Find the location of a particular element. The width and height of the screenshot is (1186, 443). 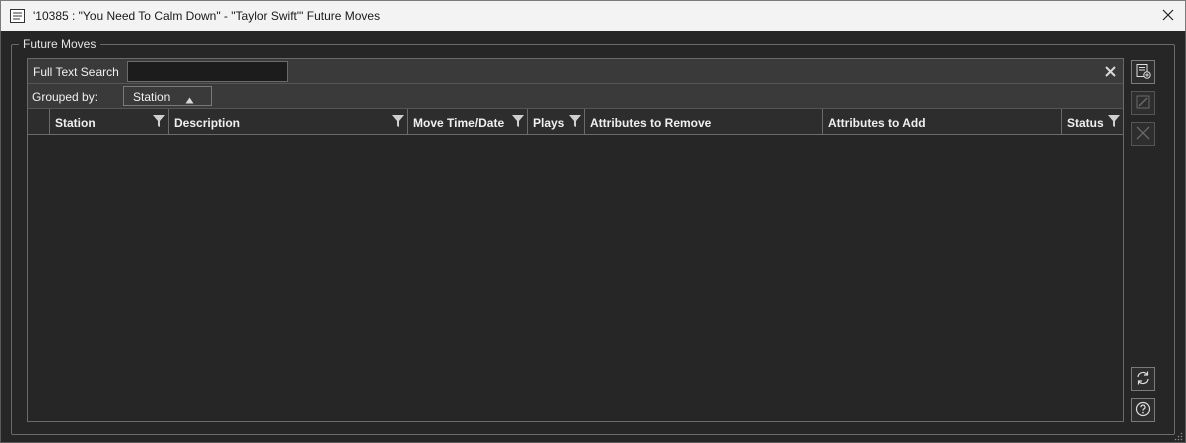

row-indicator-header is located at coordinates (39, 121).